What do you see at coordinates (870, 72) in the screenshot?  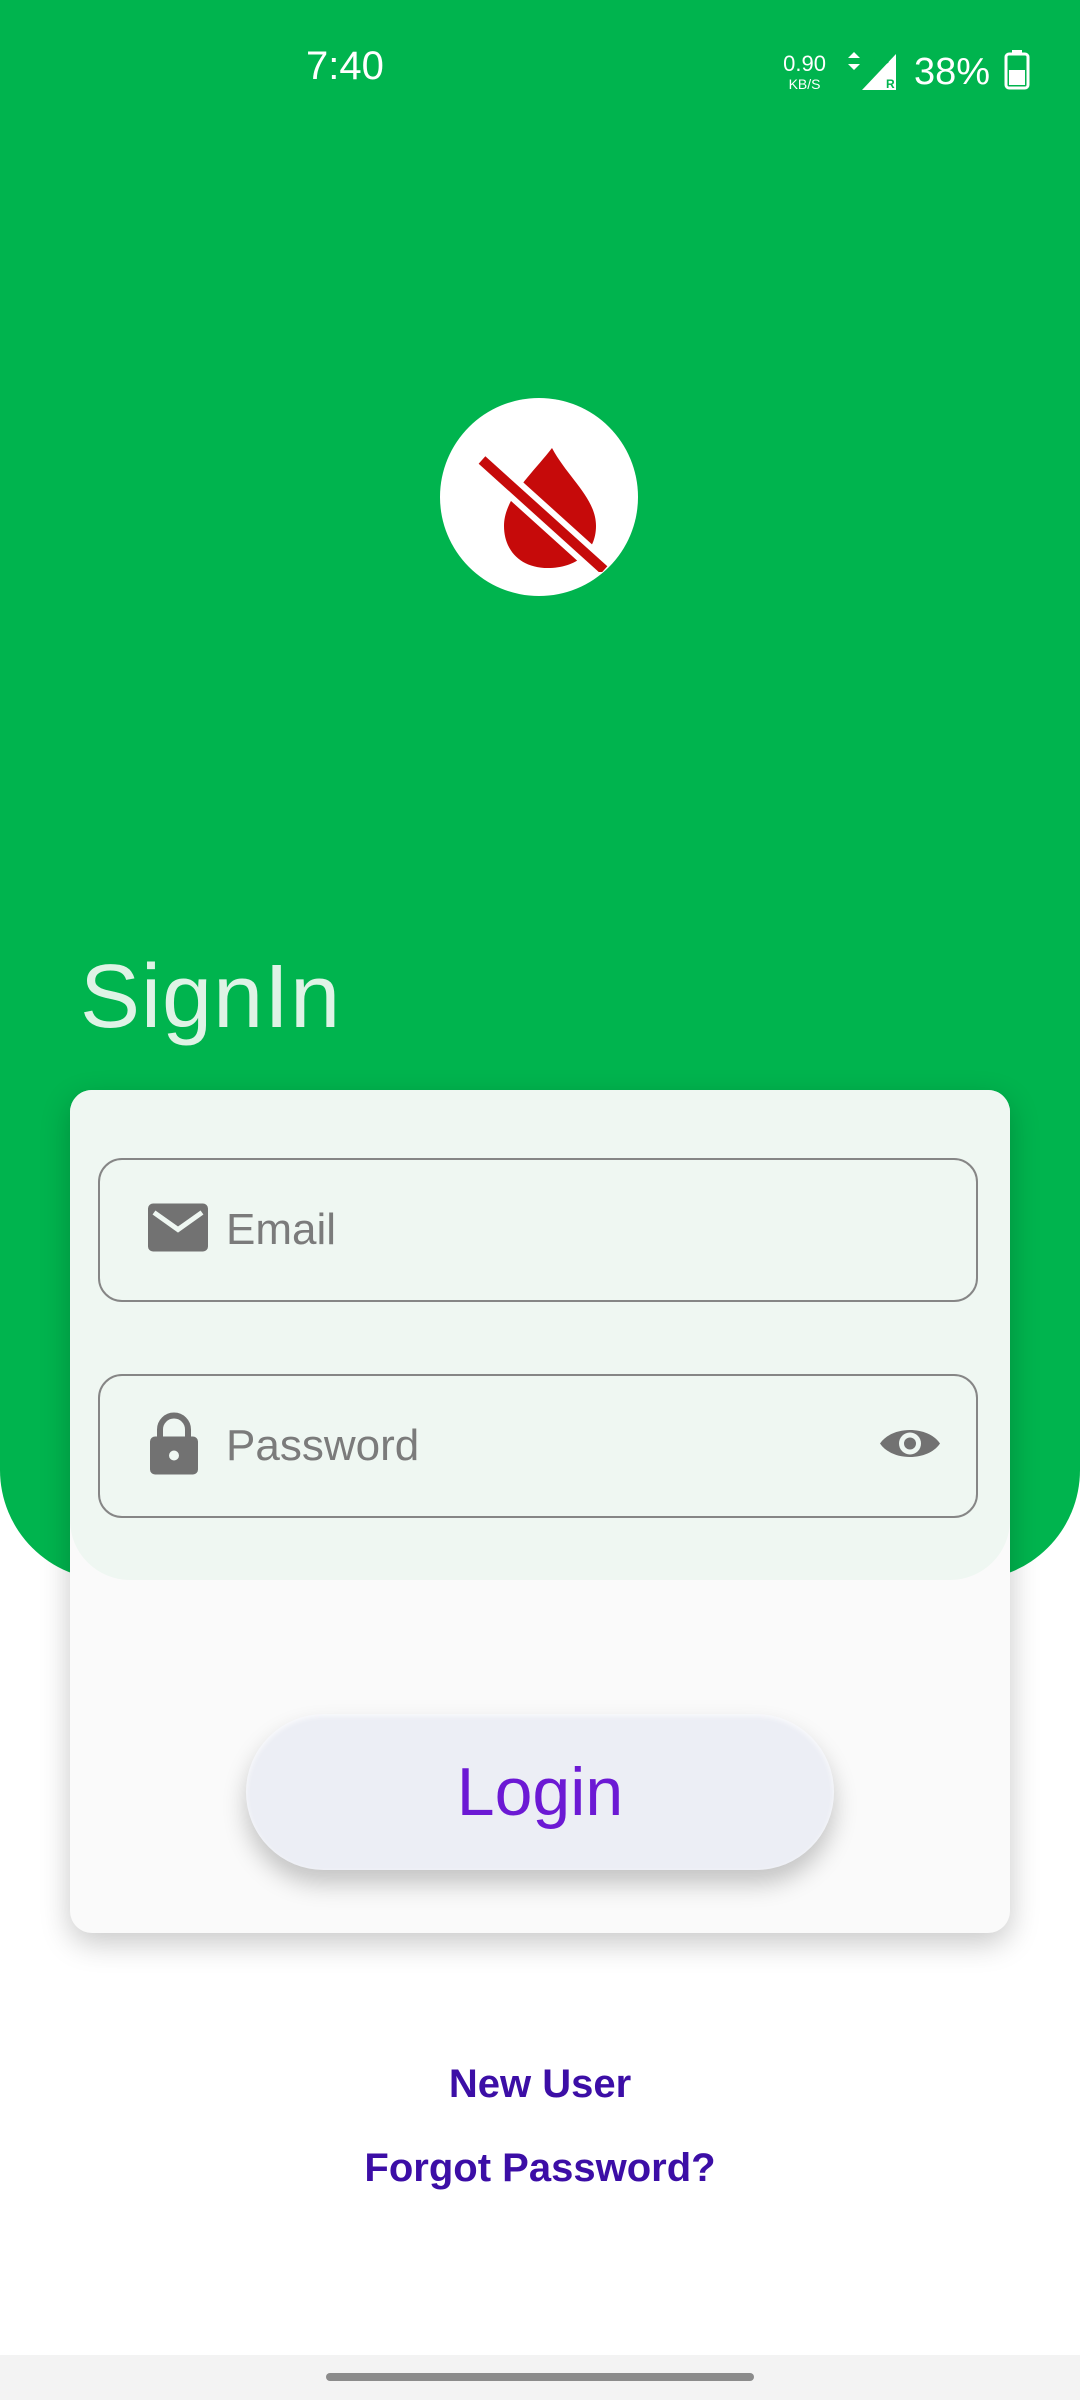 I see `signal-icon: 4G R` at bounding box center [870, 72].